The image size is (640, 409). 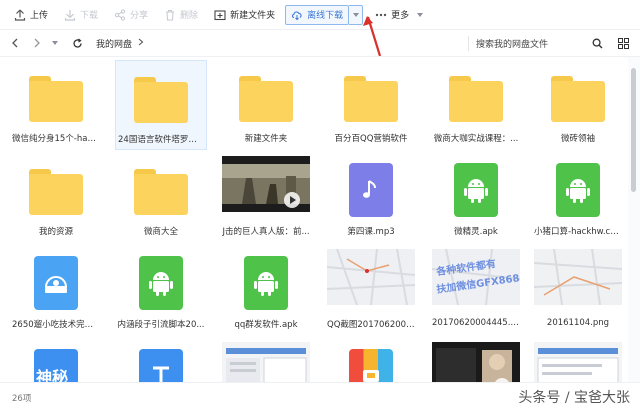 I want to click on item-count: 26项, so click(x=22, y=399).